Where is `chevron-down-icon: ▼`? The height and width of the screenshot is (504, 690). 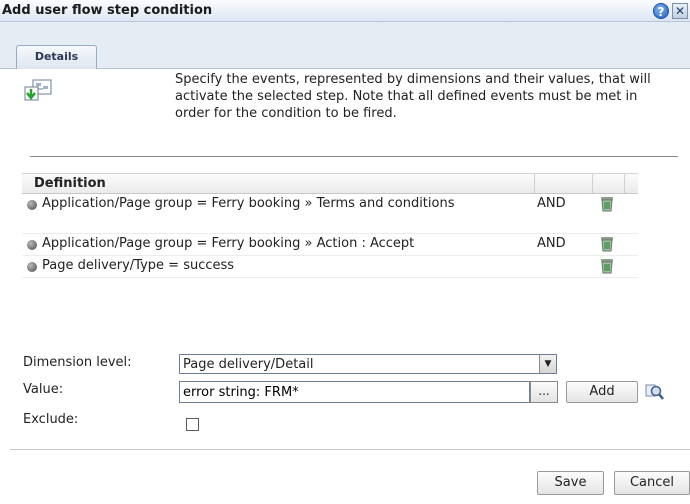
chevron-down-icon: ▼ is located at coordinates (547, 364).